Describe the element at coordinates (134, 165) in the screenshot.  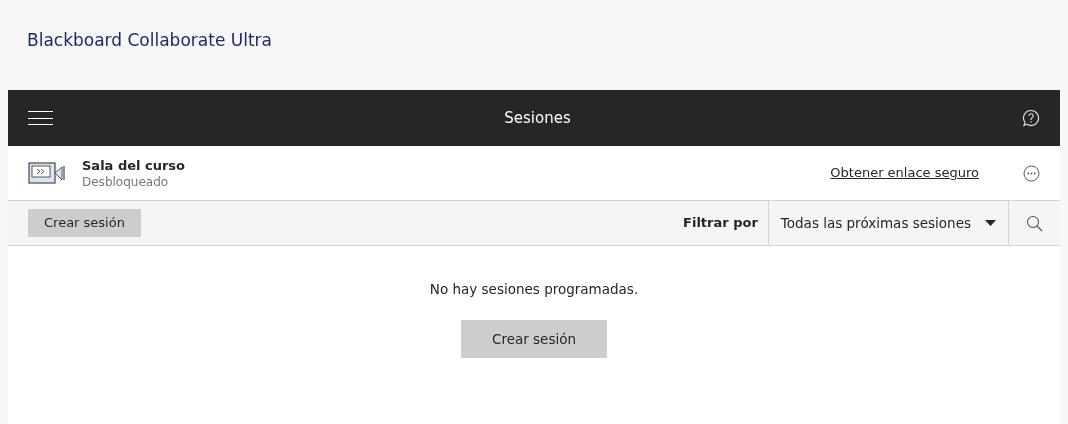
I see `room-name: Sala del curso` at that location.